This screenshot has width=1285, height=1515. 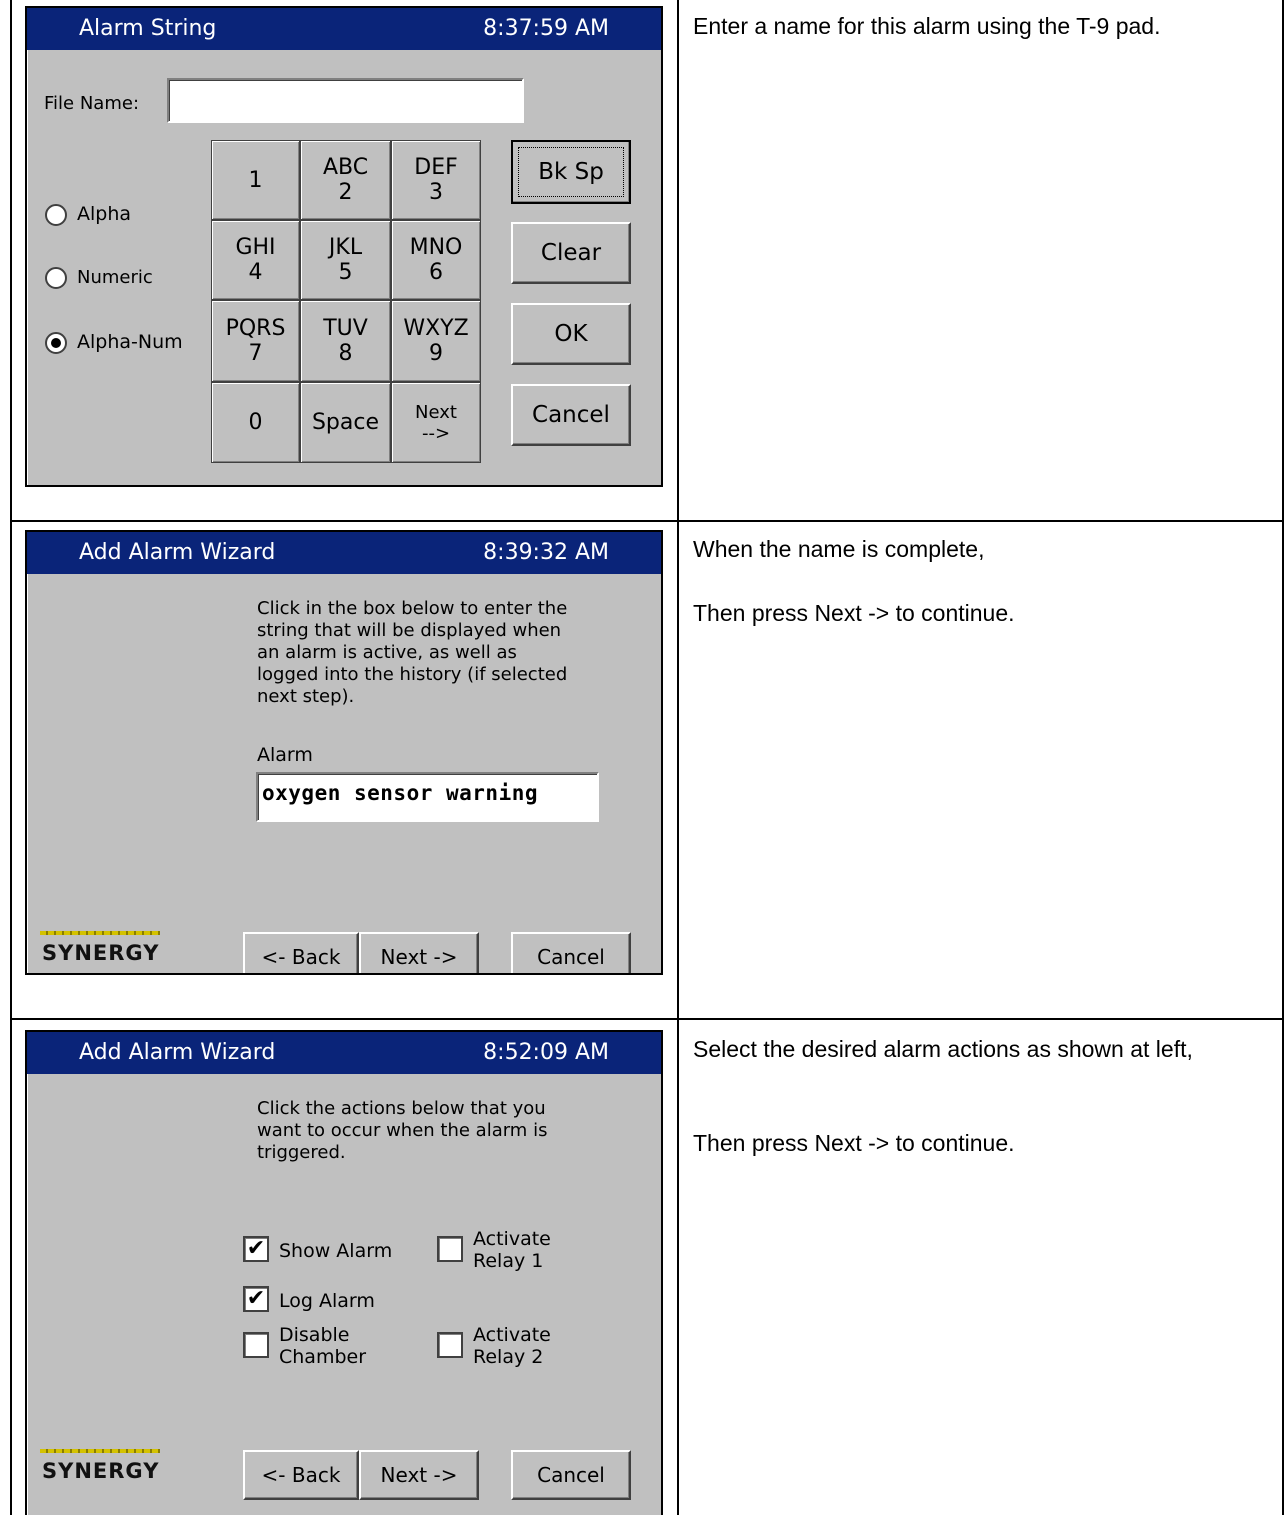 I want to click on title-bar: Add Alarm Wizard 8:39:32 AM, so click(x=344, y=553).